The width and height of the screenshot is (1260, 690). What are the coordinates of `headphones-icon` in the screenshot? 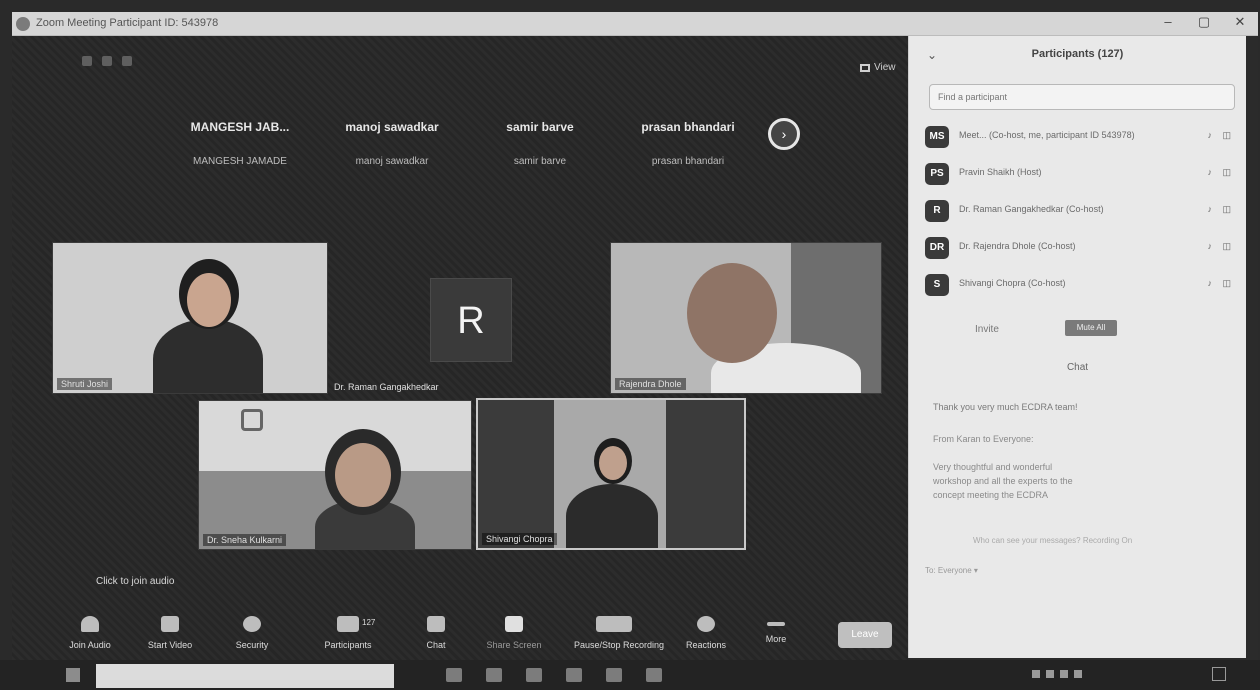 It's located at (90, 624).